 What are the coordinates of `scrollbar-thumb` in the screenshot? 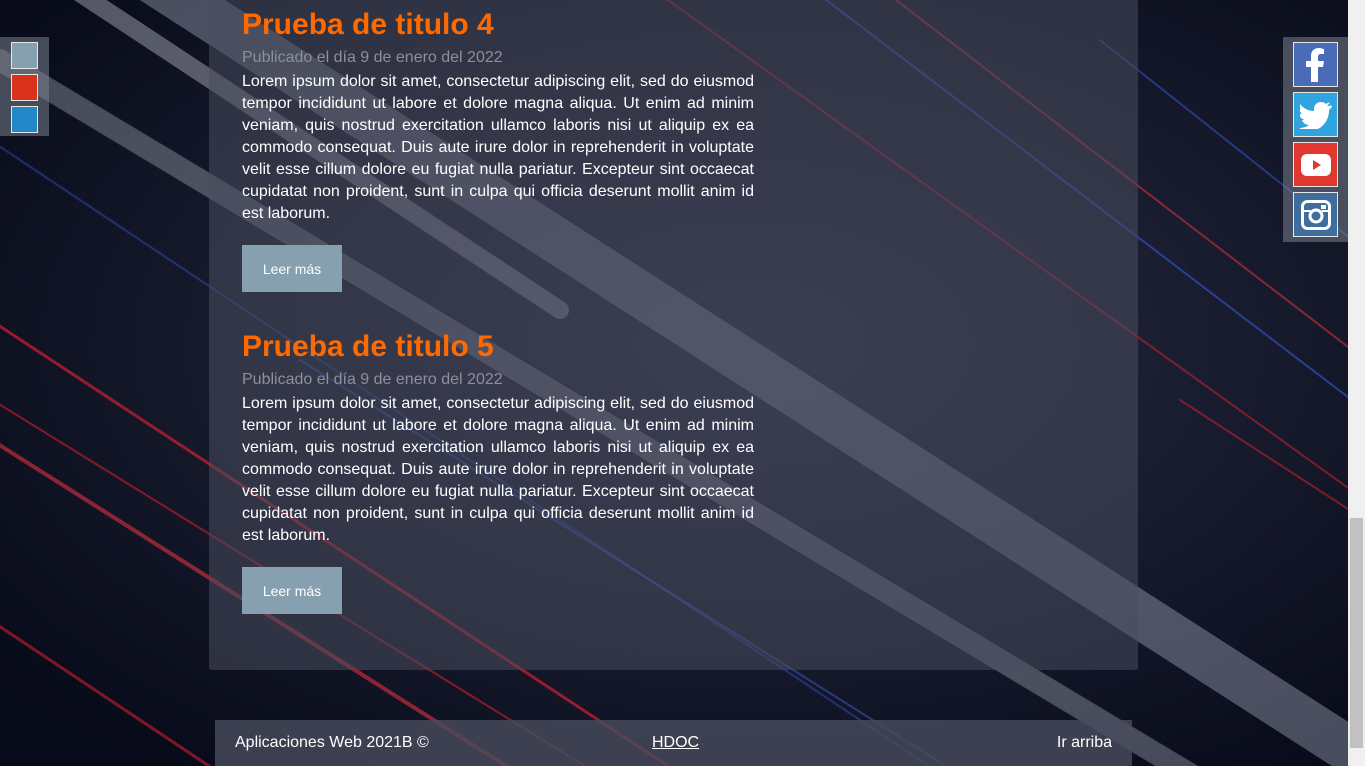 It's located at (1356, 633).